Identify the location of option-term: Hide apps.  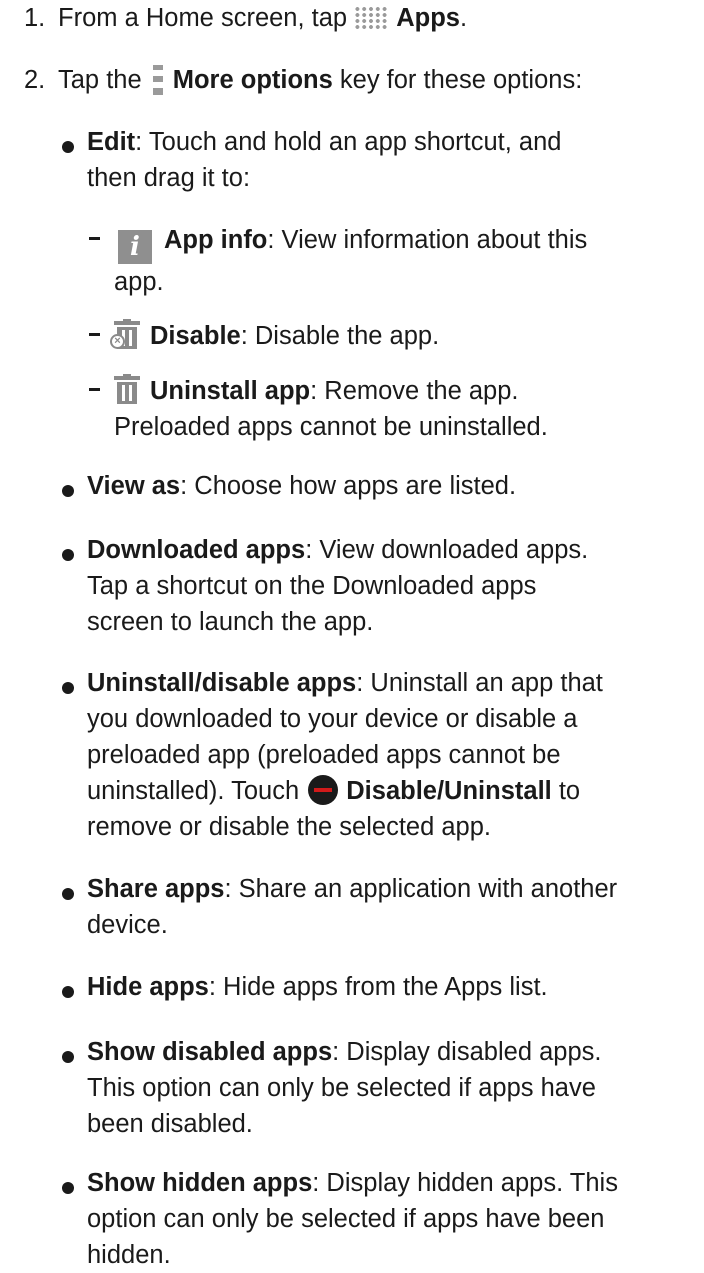
(148, 987).